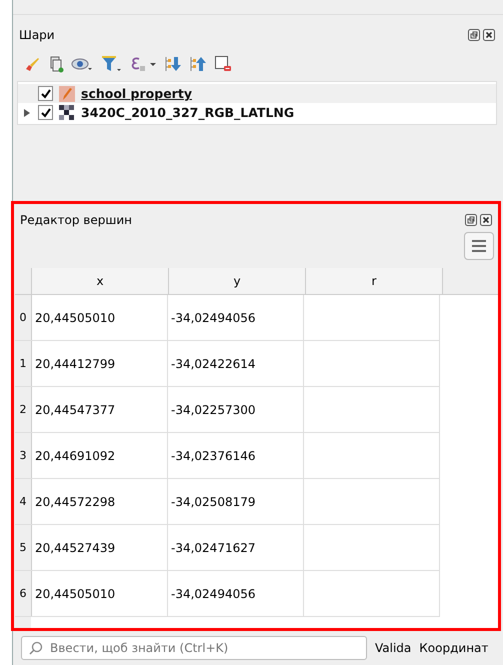 The image size is (503, 665). Describe the element at coordinates (236, 455) in the screenshot. I see `table-cell: -34,02376146` at that location.